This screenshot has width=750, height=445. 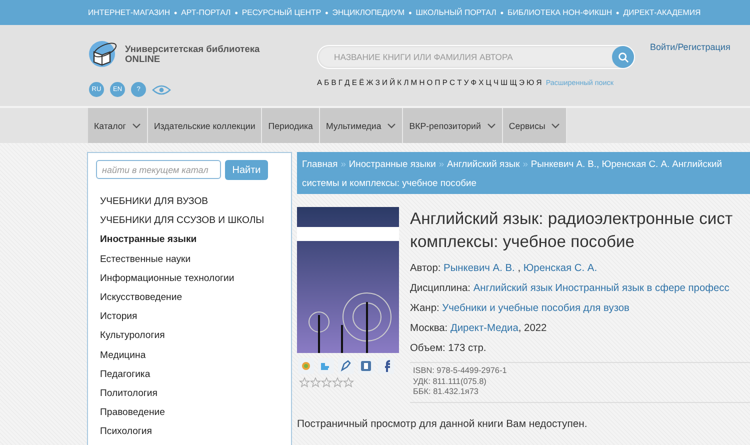 I want to click on pencil-icon, so click(x=346, y=366).